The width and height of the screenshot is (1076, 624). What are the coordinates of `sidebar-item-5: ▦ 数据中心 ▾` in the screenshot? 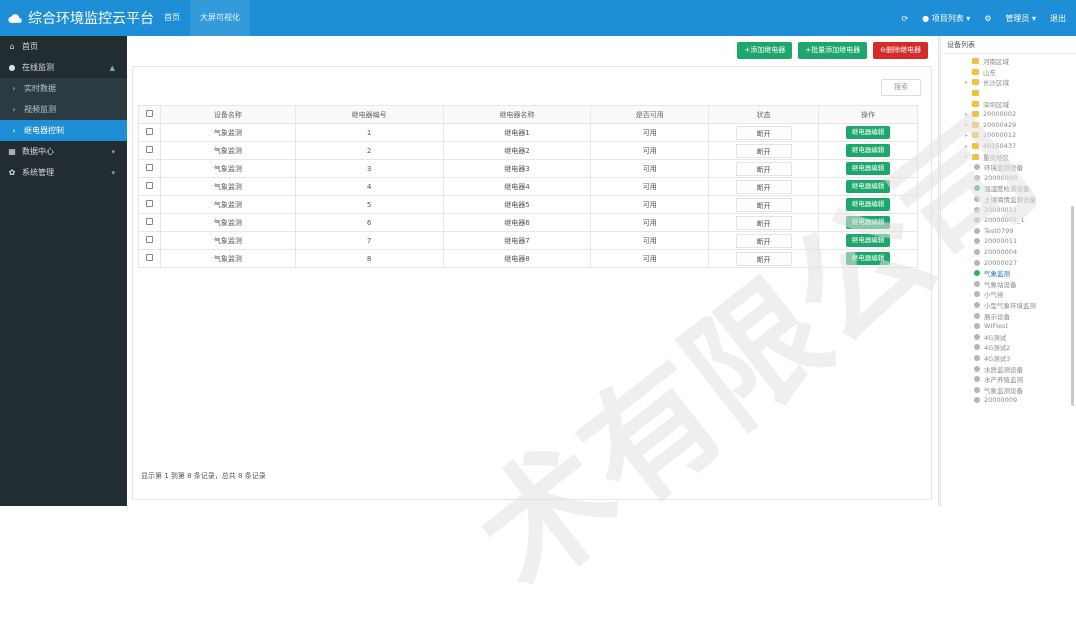 It's located at (63, 151).